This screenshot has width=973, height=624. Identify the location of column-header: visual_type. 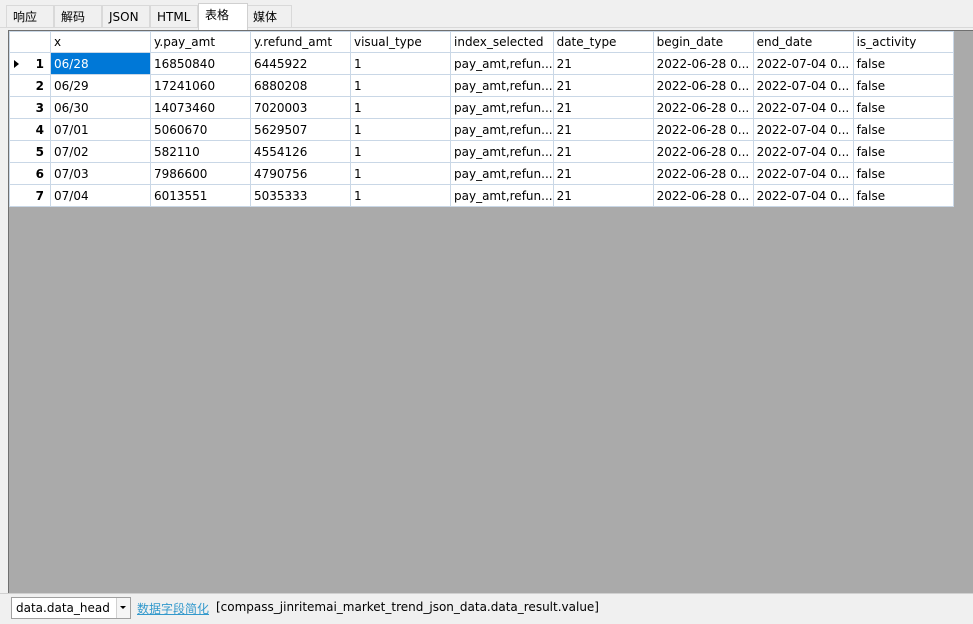
(400, 42).